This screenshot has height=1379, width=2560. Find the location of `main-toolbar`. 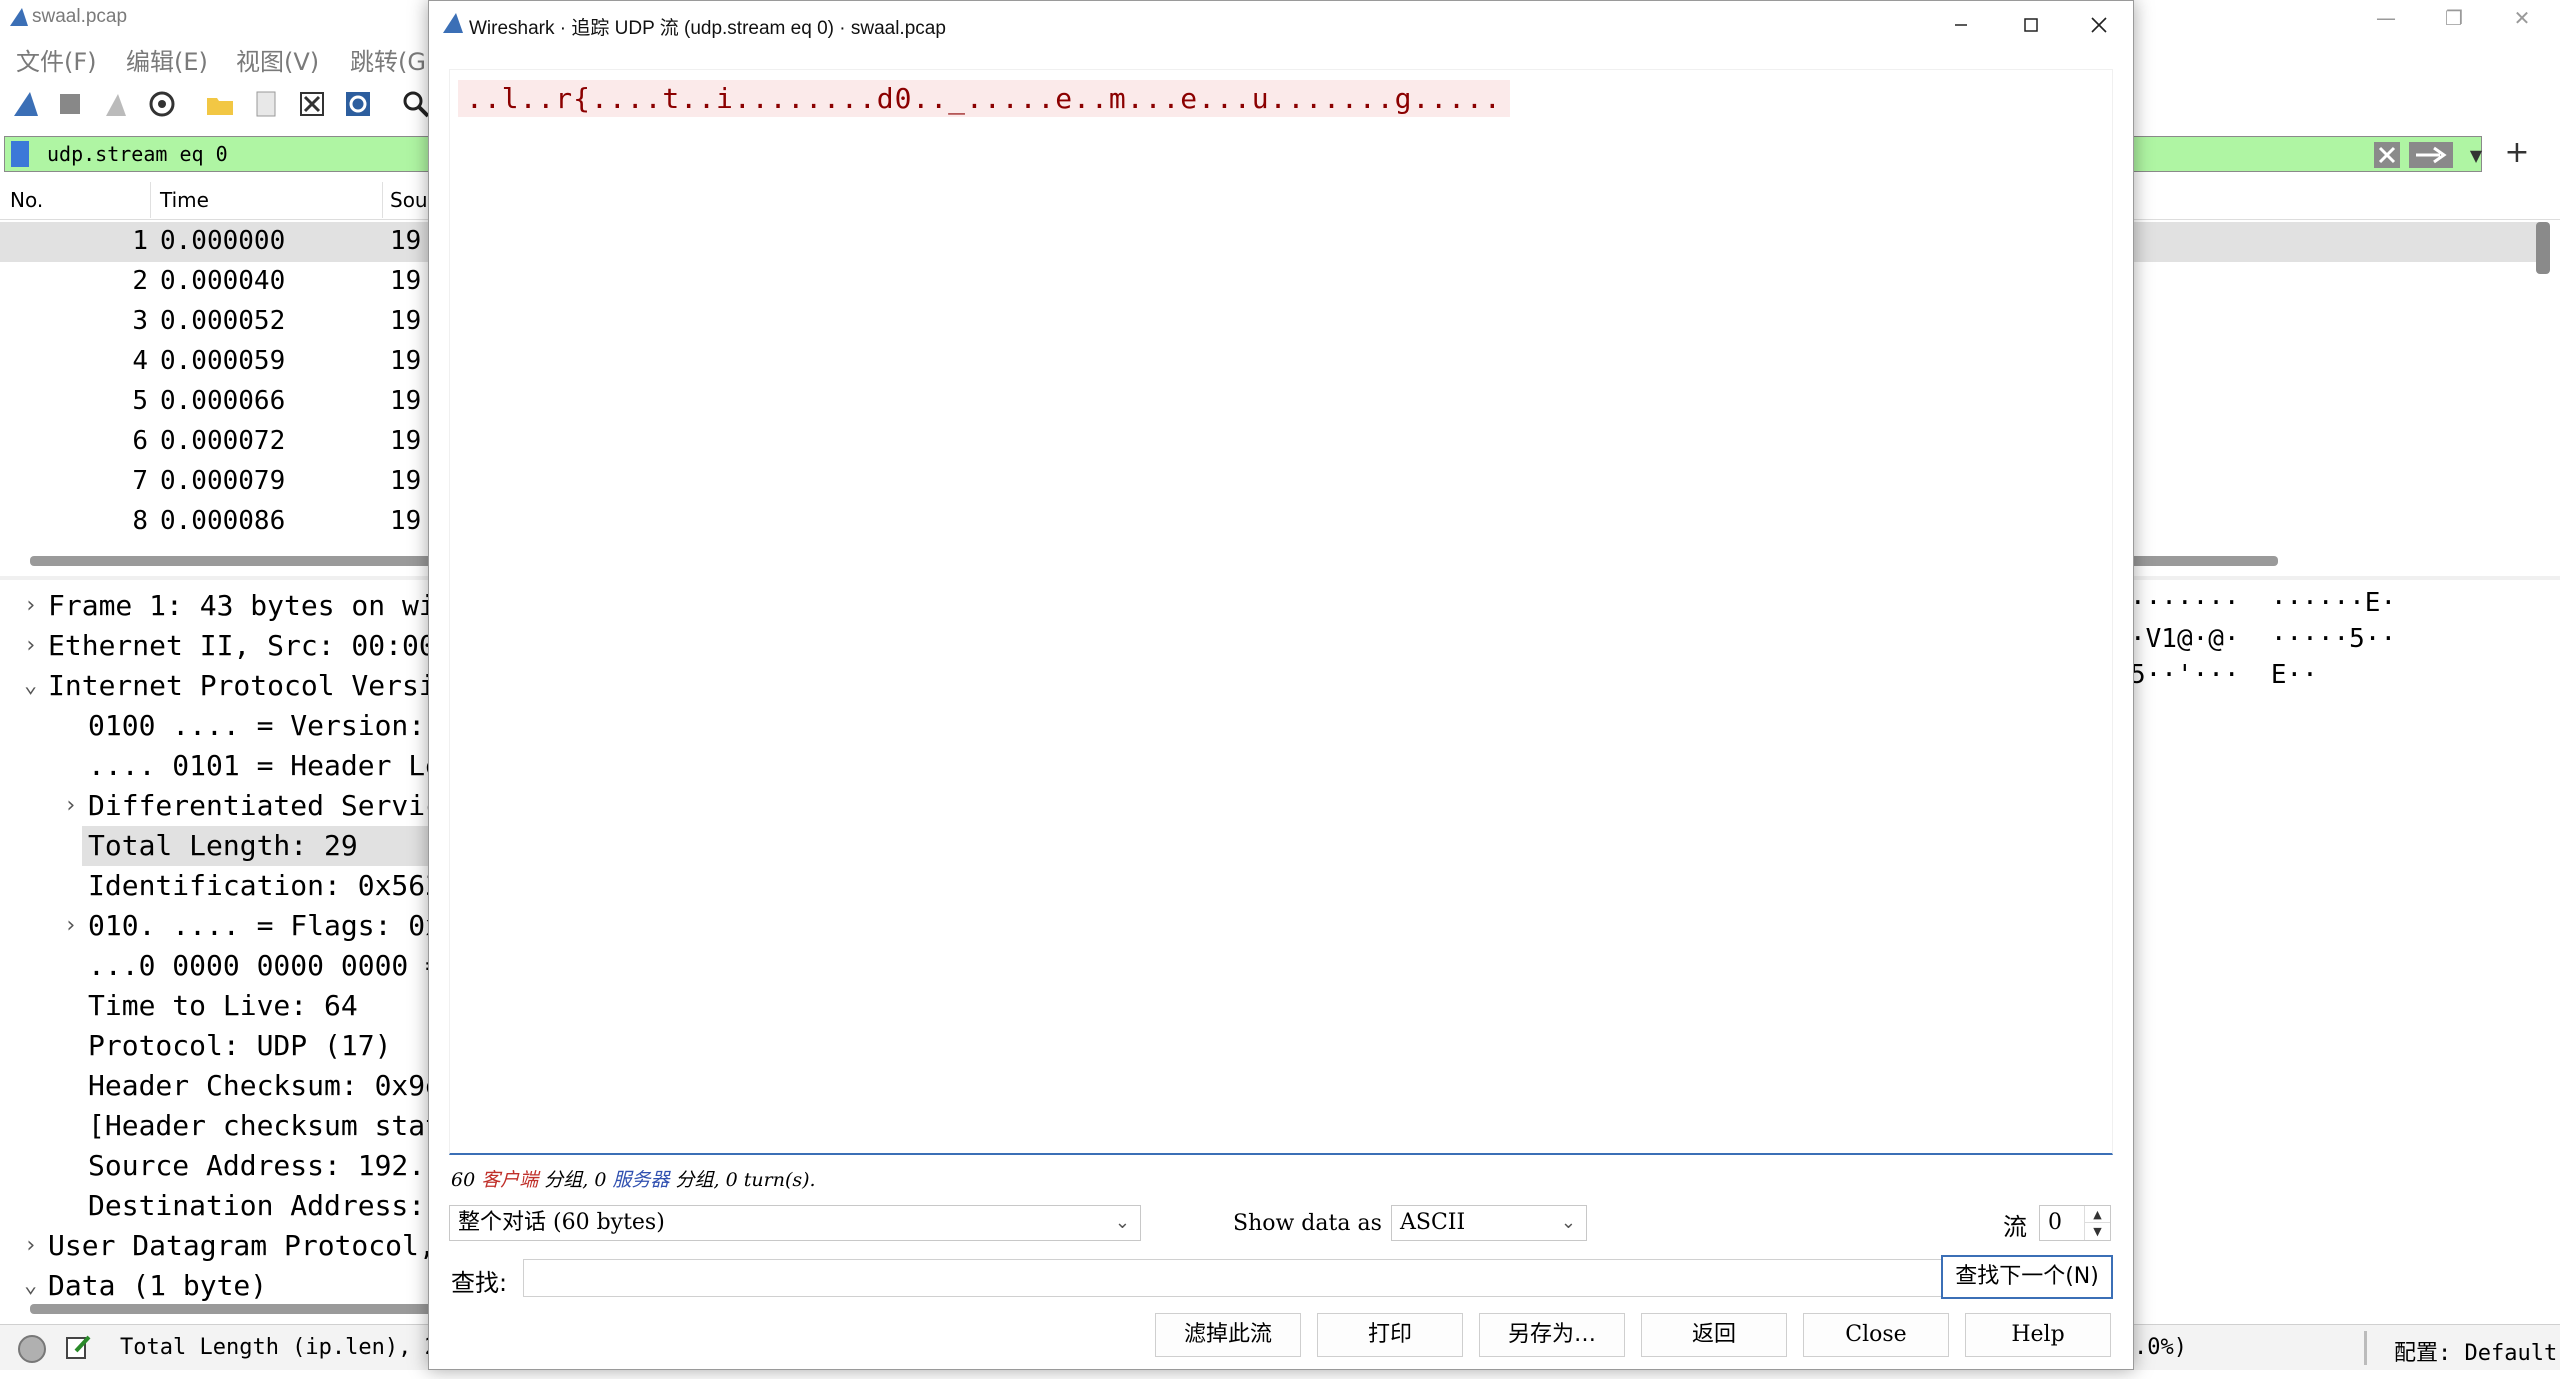

main-toolbar is located at coordinates (215, 104).